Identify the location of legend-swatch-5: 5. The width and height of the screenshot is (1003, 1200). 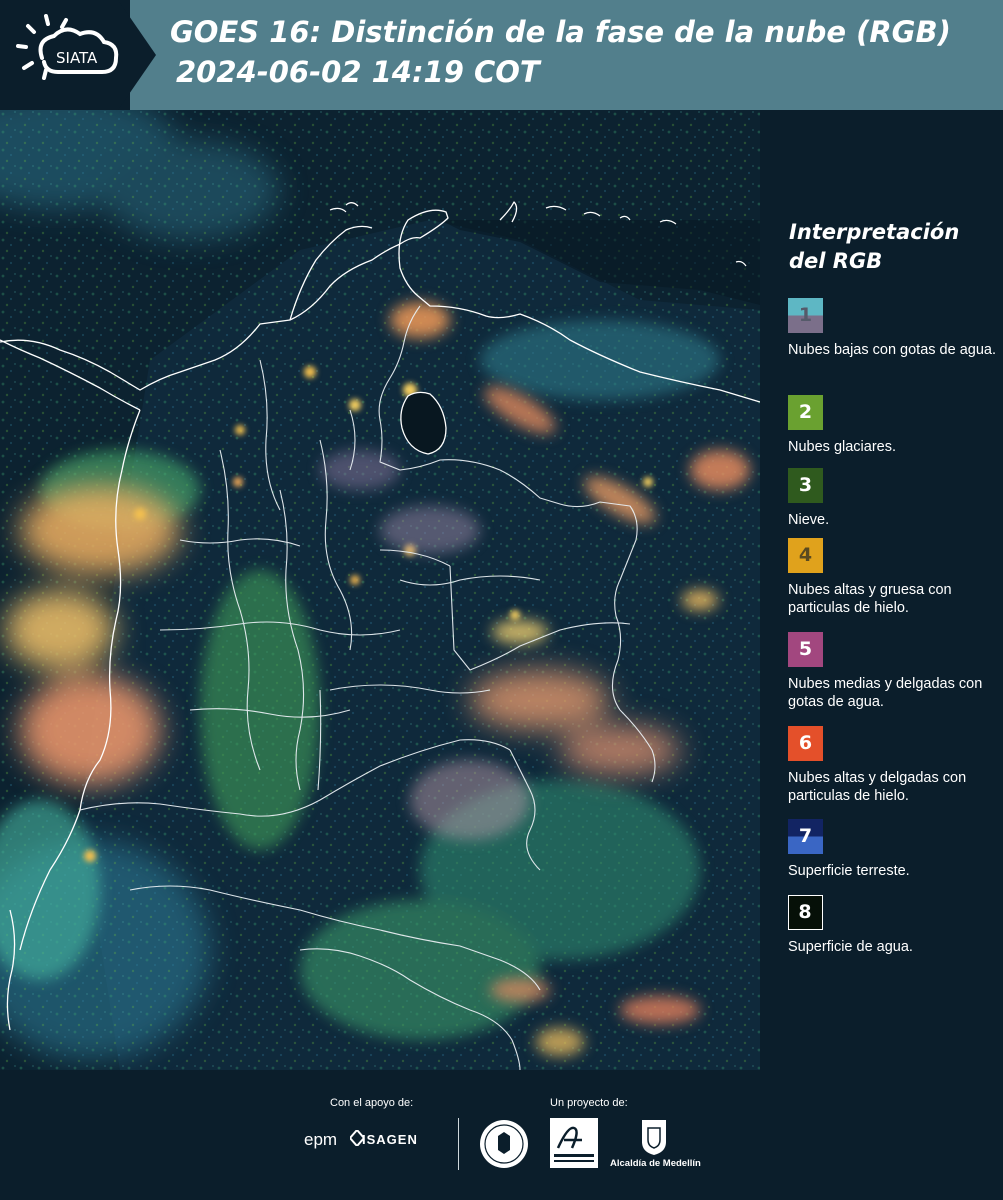
(805, 649).